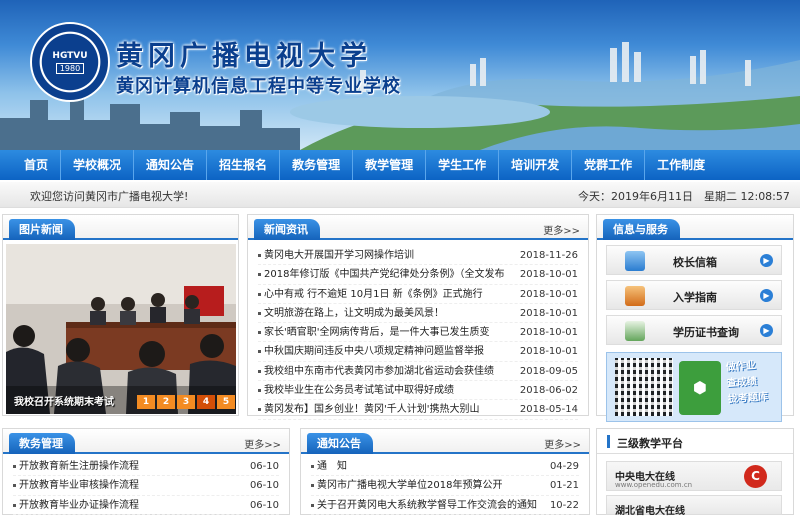 The width and height of the screenshot is (800, 517). I want to click on school-logo: HGTVU 1980, so click(70, 62).